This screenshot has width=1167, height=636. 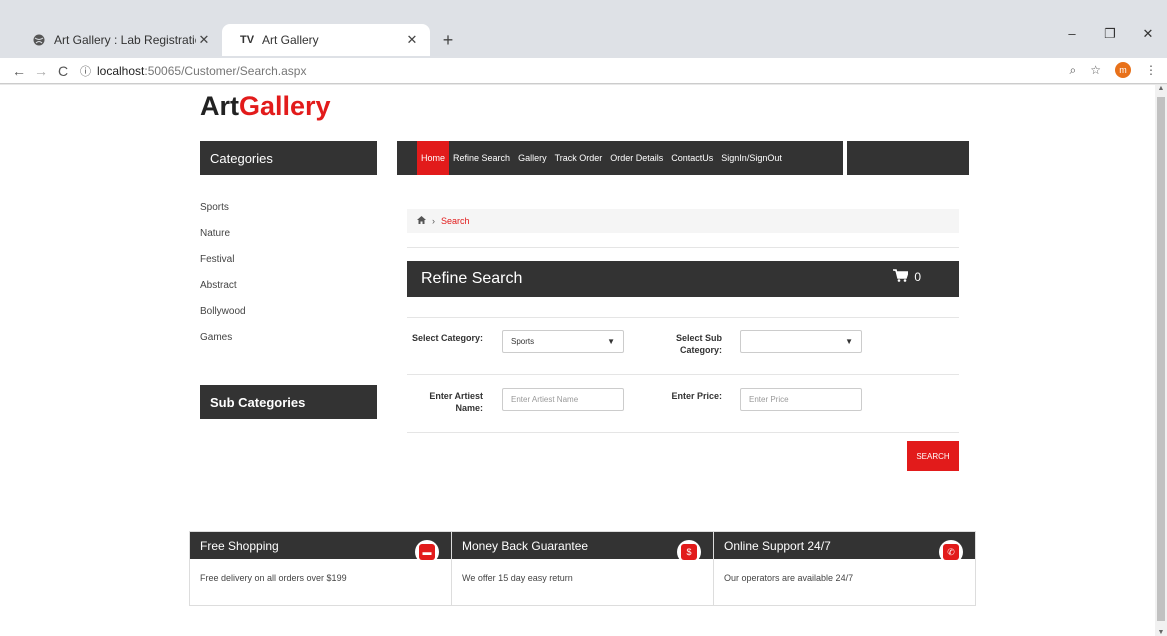 I want to click on nav-extra-block, so click(x=908, y=158).